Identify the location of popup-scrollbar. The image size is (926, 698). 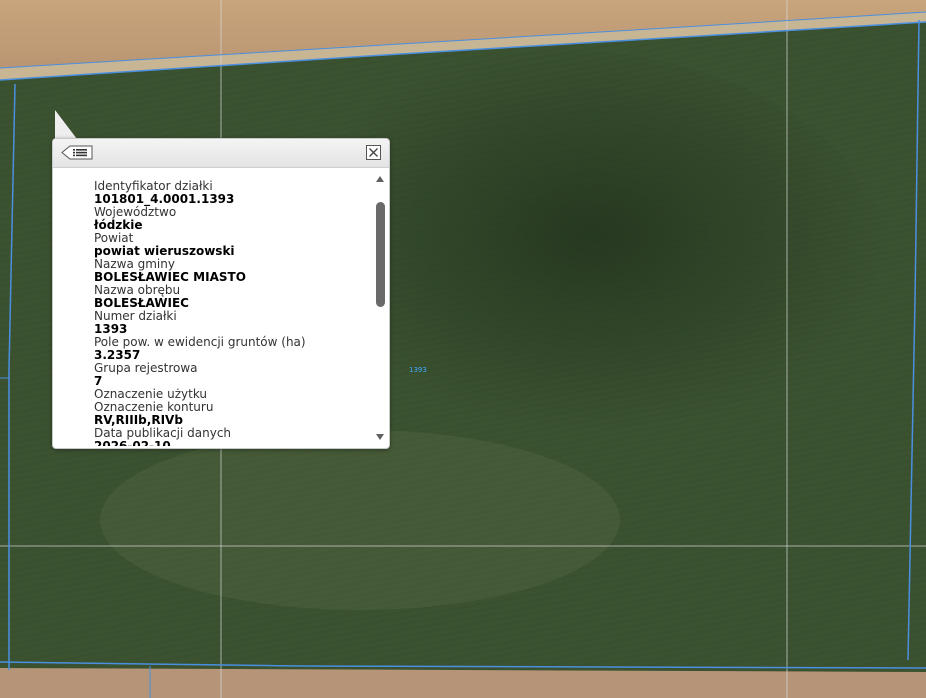
(380, 308).